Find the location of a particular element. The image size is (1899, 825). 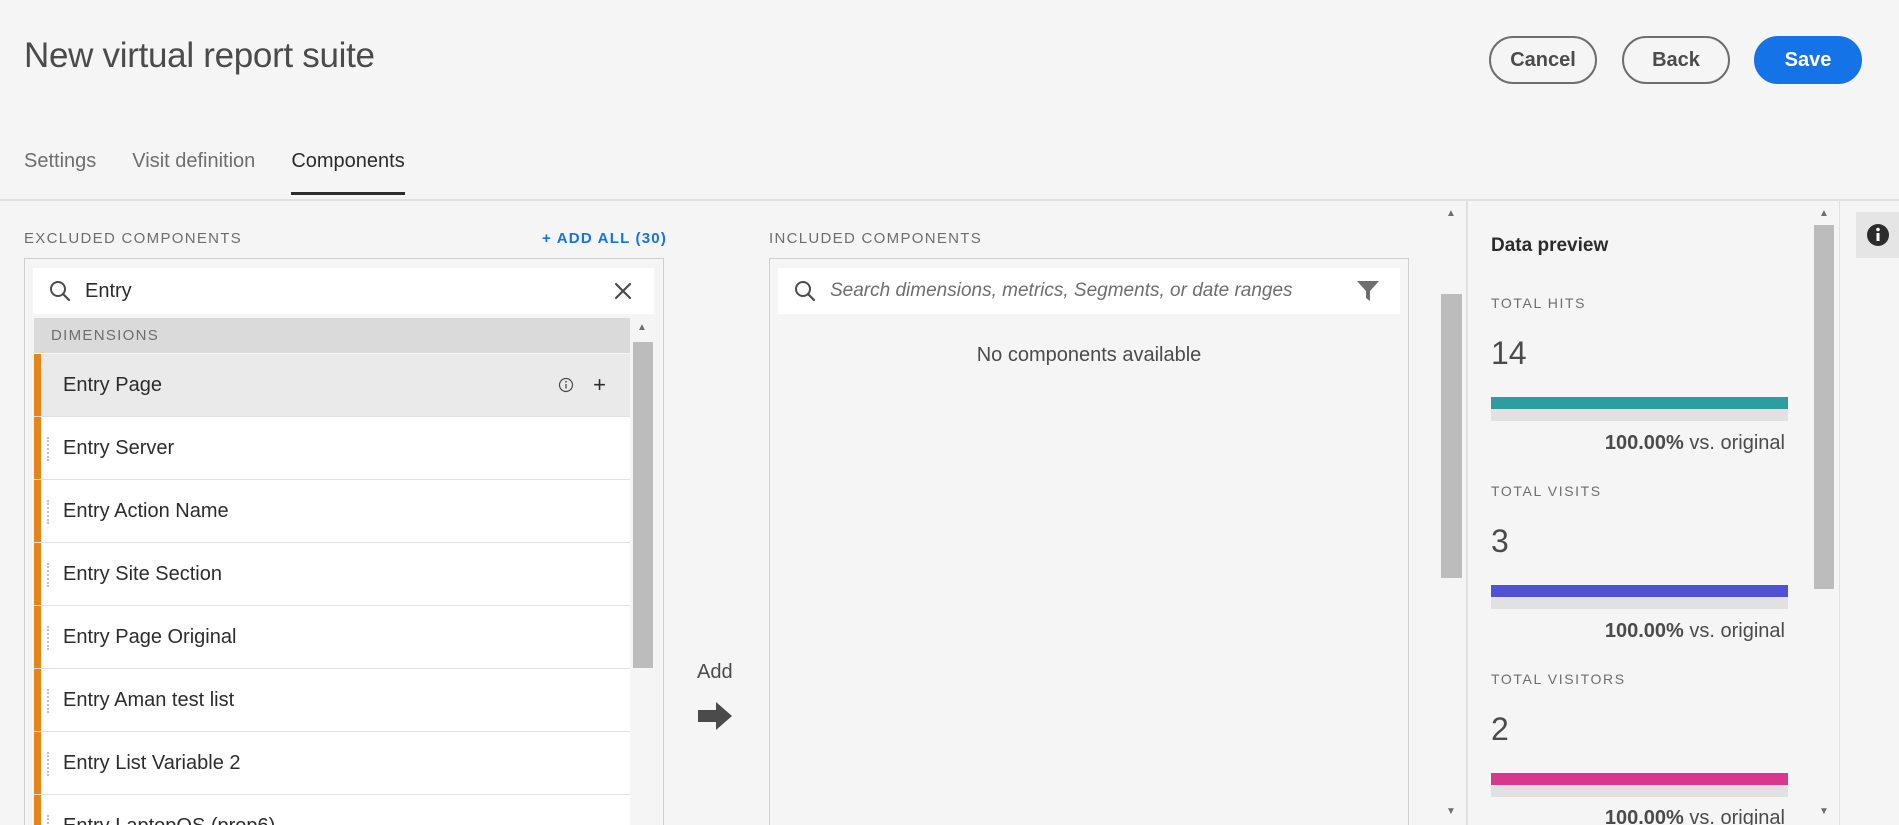

list-item-label: Entry Page is located at coordinates (112, 384).